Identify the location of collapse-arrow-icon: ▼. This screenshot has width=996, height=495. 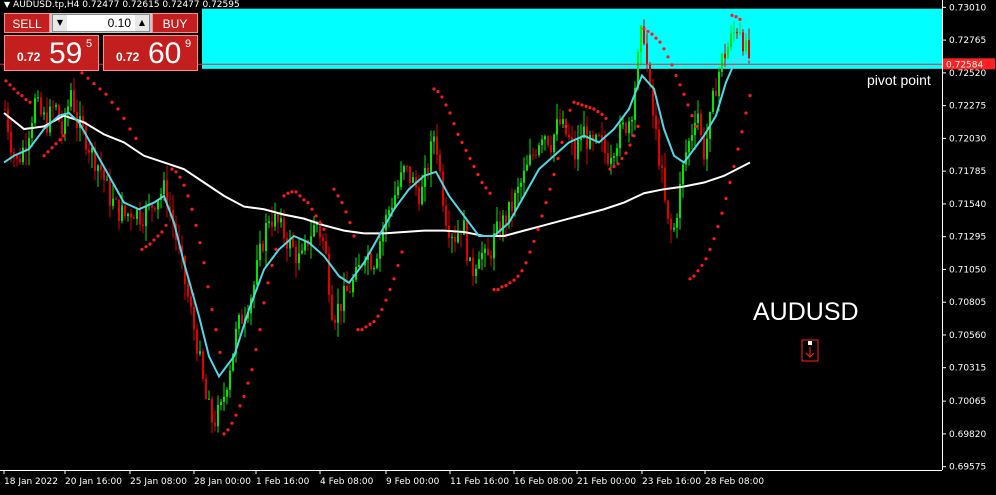
(7, 4).